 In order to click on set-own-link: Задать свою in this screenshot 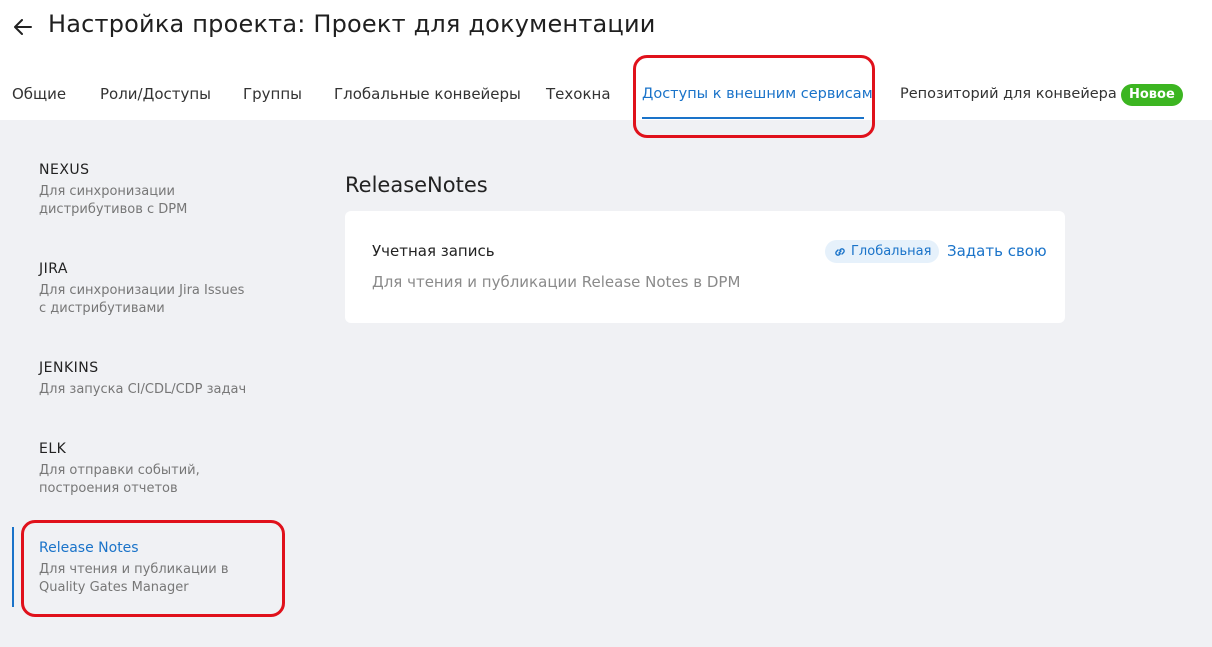, I will do `click(997, 251)`.